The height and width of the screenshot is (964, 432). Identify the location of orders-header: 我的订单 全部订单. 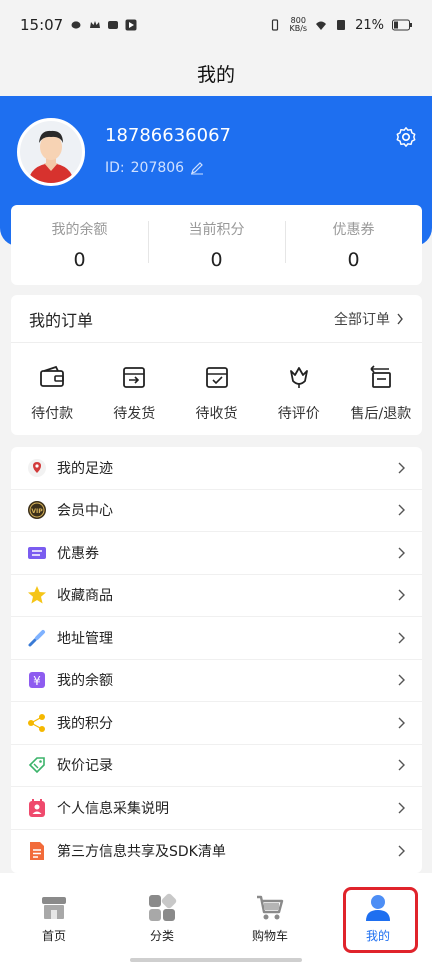
(216, 319).